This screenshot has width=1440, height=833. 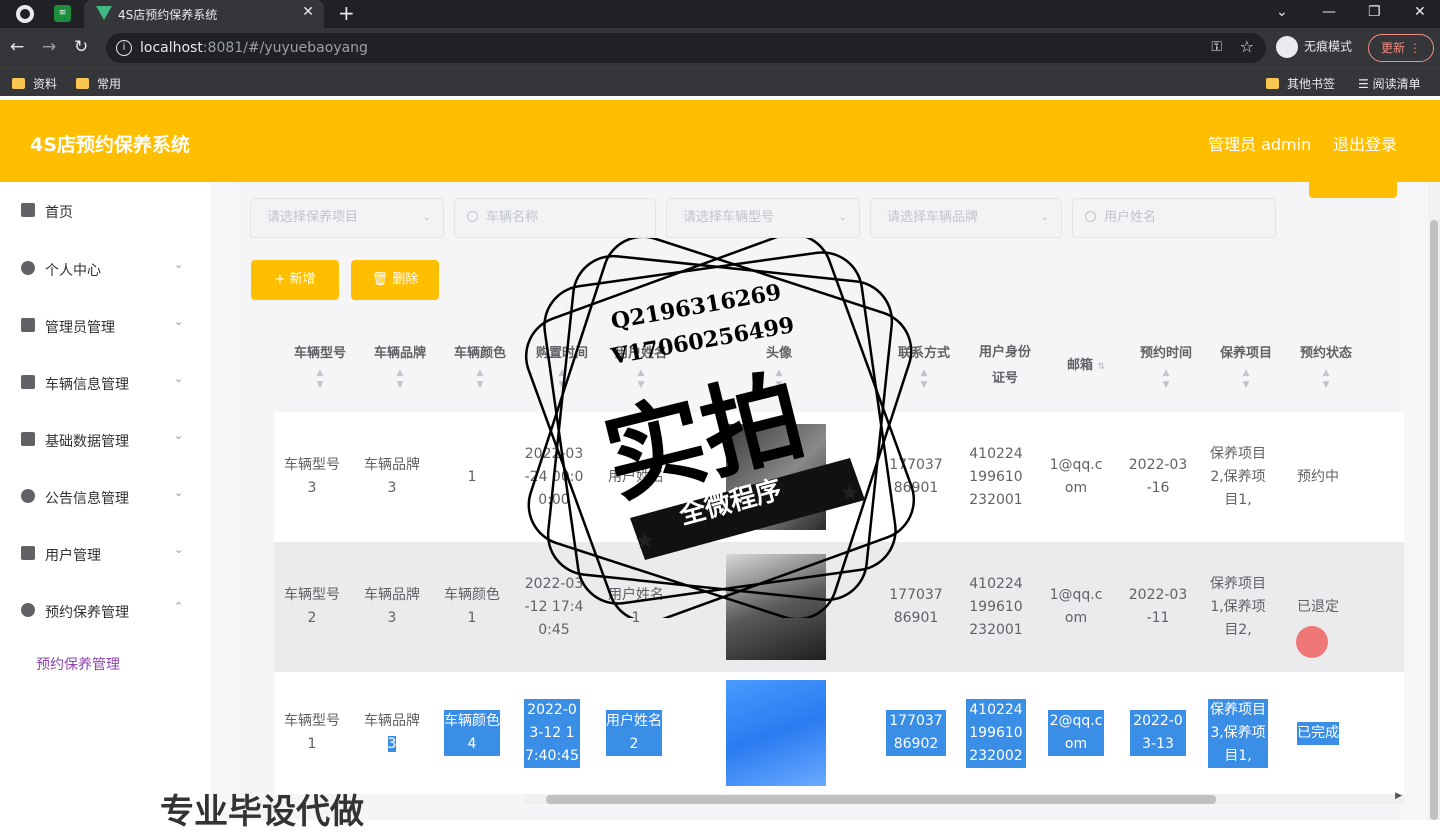 What do you see at coordinates (480, 366) in the screenshot?
I see `column-header: 车辆颜色 ▲ ▼` at bounding box center [480, 366].